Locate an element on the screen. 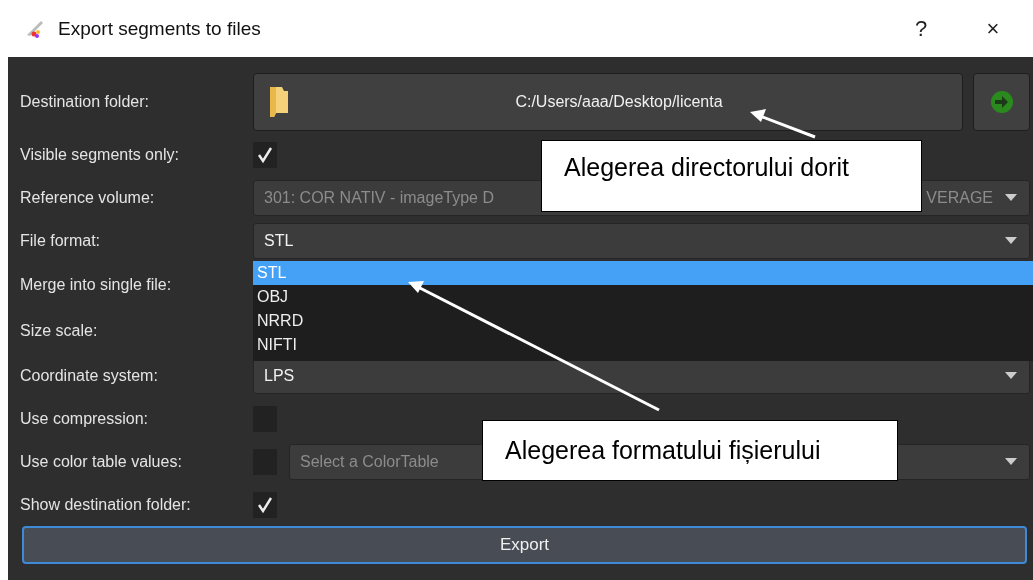 The width and height of the screenshot is (1033, 580). callout-tooltip: Alegerea directorului dorit is located at coordinates (731, 176).